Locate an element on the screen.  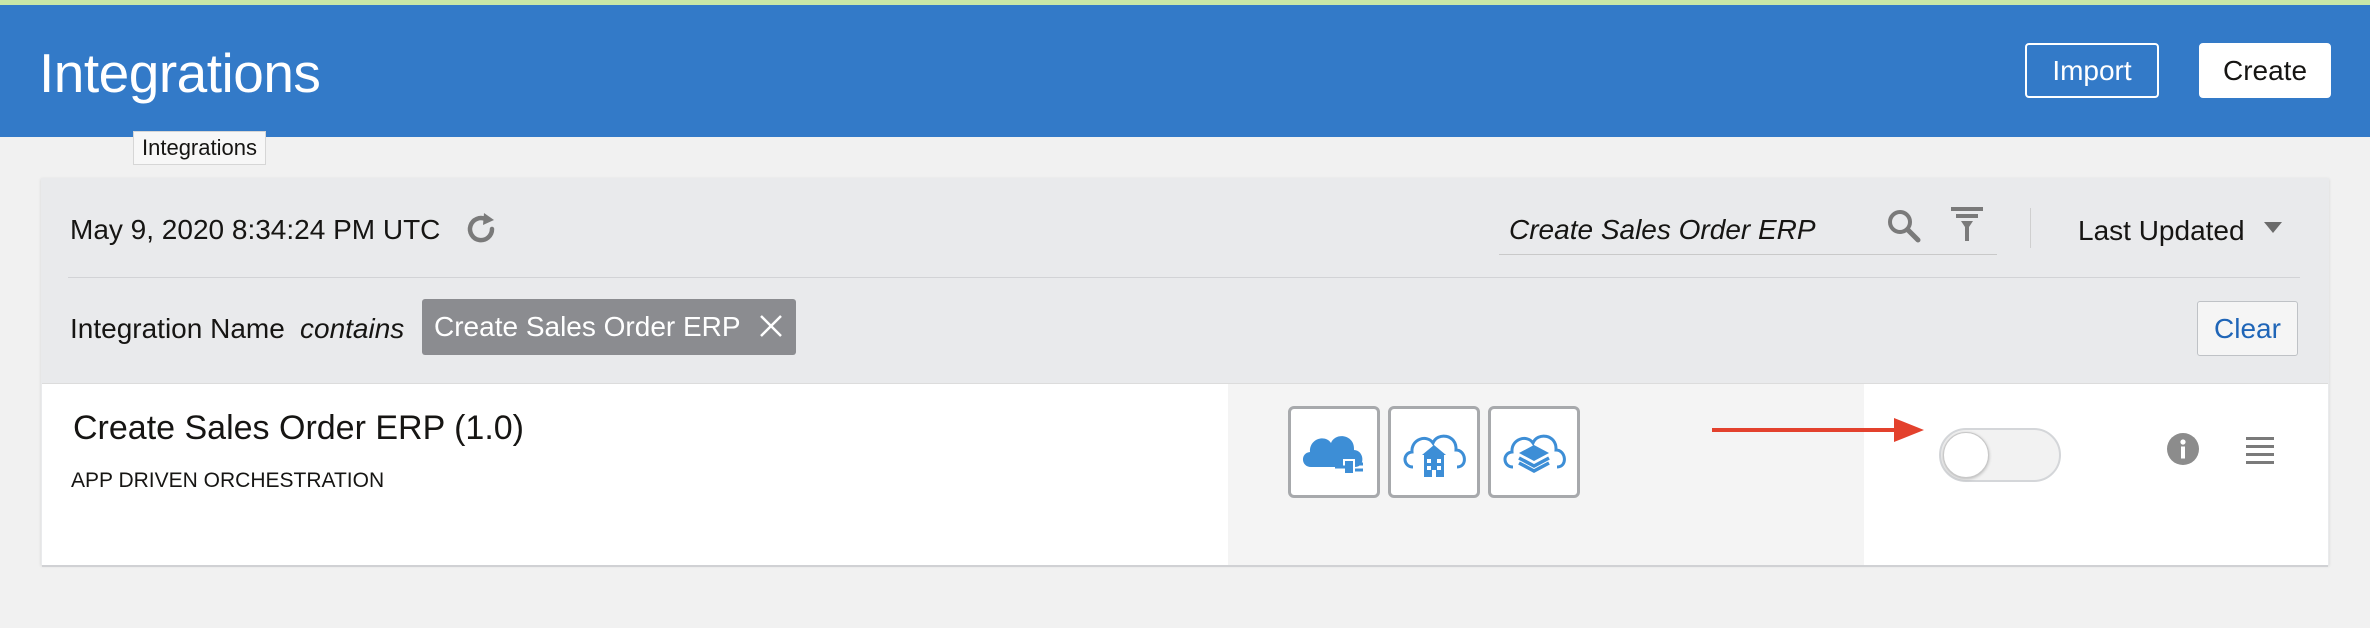
title-tooltip: Integrations is located at coordinates (199, 148).